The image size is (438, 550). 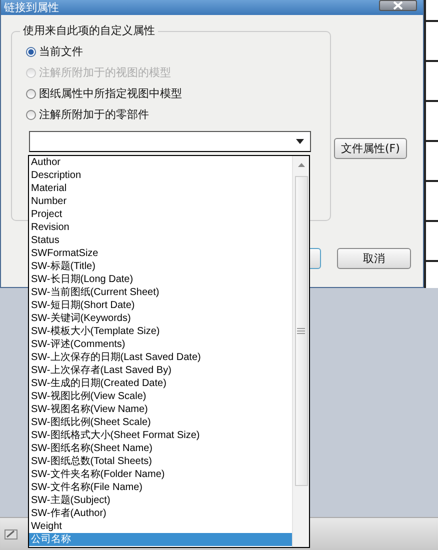 I want to click on list-item: SW-图纸格式大小(Sheet Format Size), so click(x=160, y=435).